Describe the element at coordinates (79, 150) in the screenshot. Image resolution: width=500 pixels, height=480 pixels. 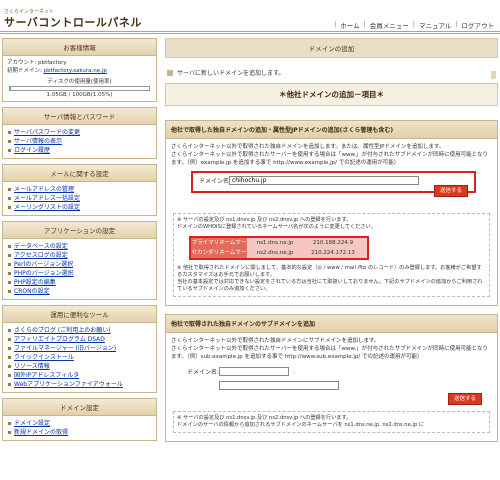
I see `sidebar-item: ログイン履歴` at that location.